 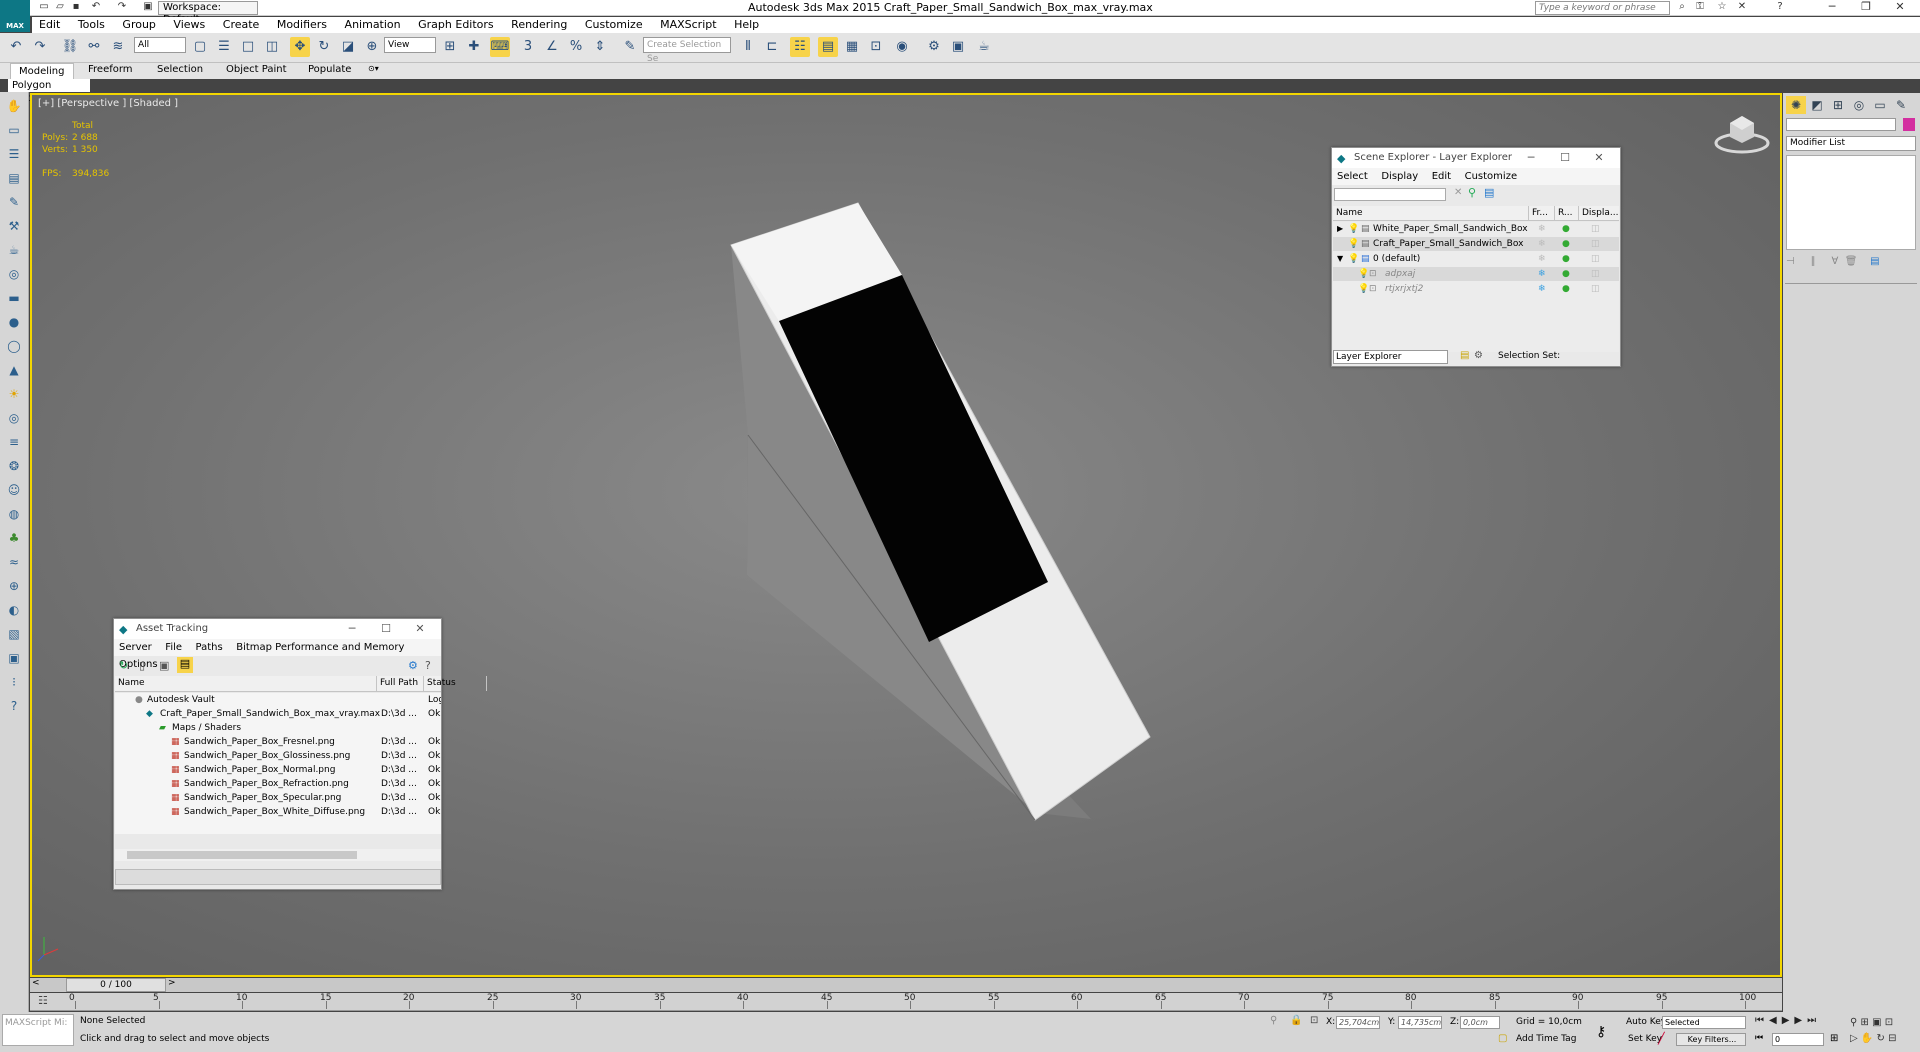 I want to click on object-color-swatch, so click(x=1909, y=124).